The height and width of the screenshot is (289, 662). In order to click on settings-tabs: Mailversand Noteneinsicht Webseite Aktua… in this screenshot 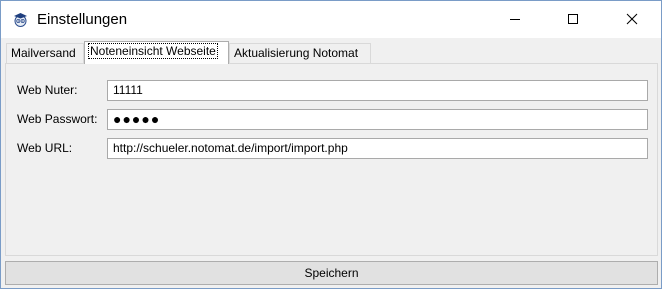, I will do `click(331, 52)`.